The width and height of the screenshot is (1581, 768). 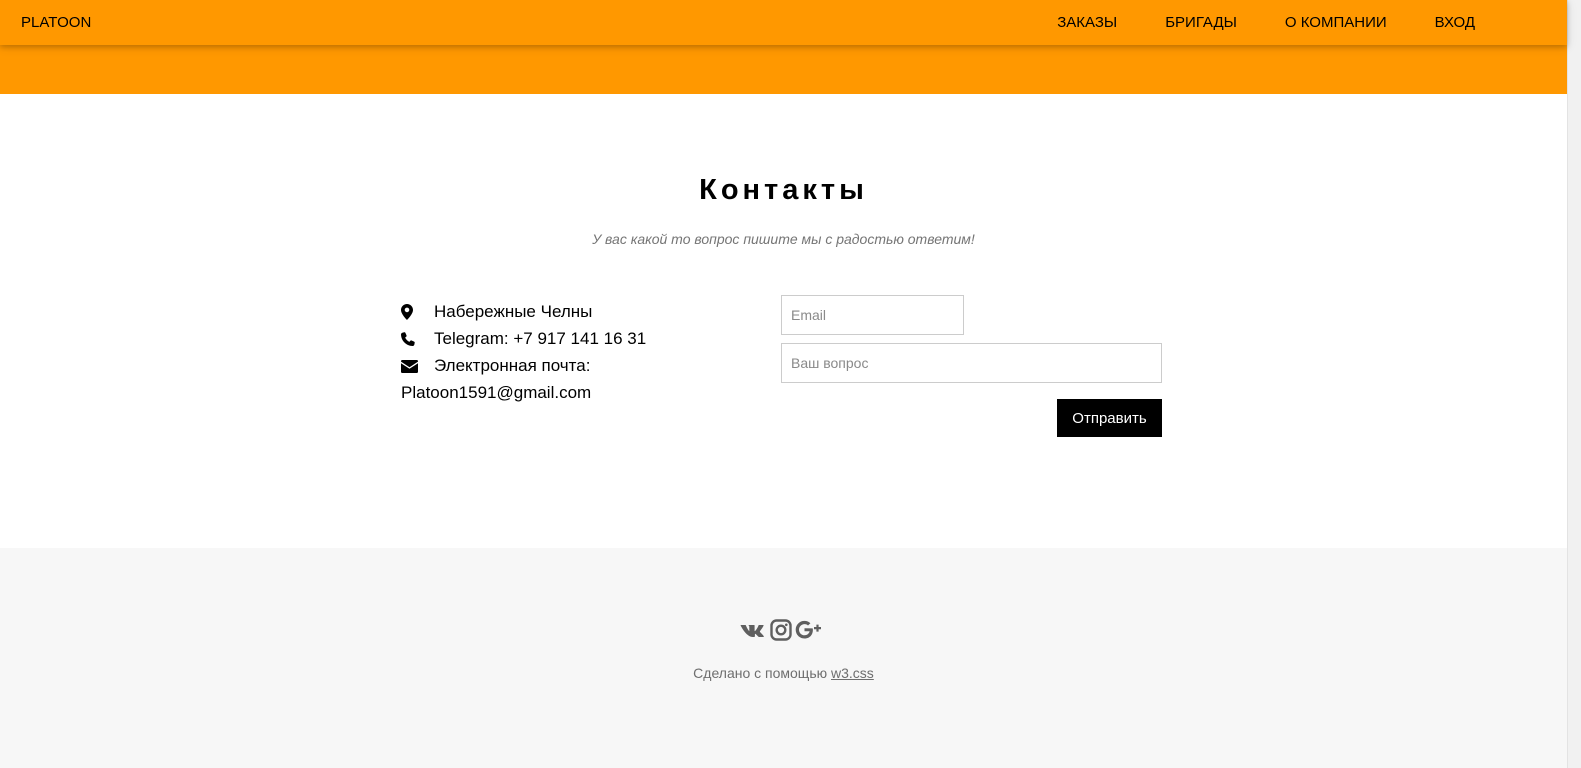 I want to click on email-address: Platoon1591@gmail.com, so click(x=496, y=392).